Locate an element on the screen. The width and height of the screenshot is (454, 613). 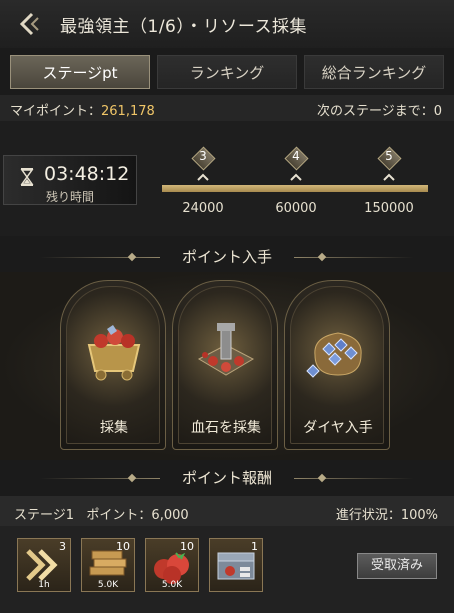
milestone-stage: 5 is located at coordinates (389, 156).